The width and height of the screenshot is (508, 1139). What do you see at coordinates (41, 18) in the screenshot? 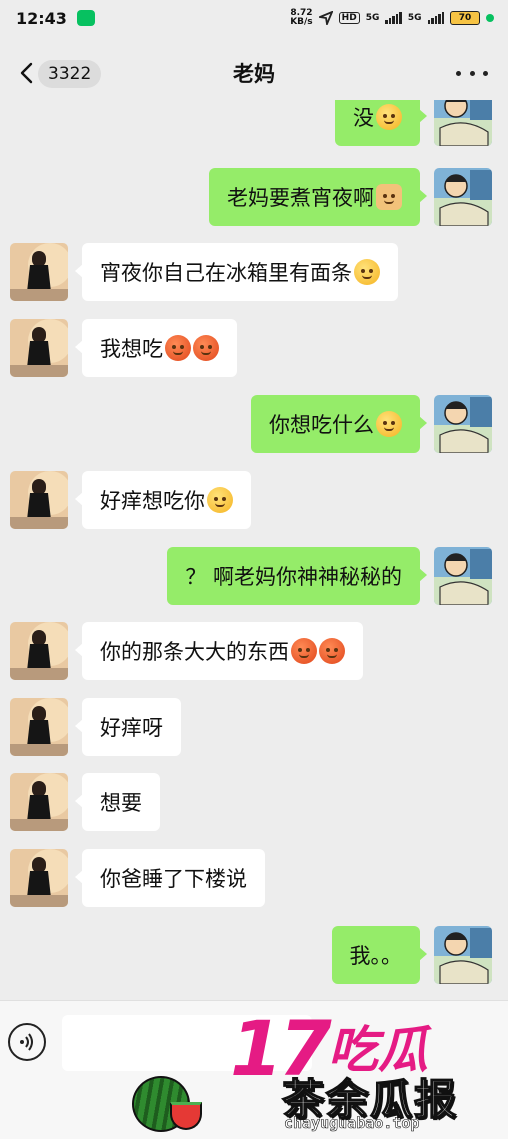
I see `status-time: 12:43` at bounding box center [41, 18].